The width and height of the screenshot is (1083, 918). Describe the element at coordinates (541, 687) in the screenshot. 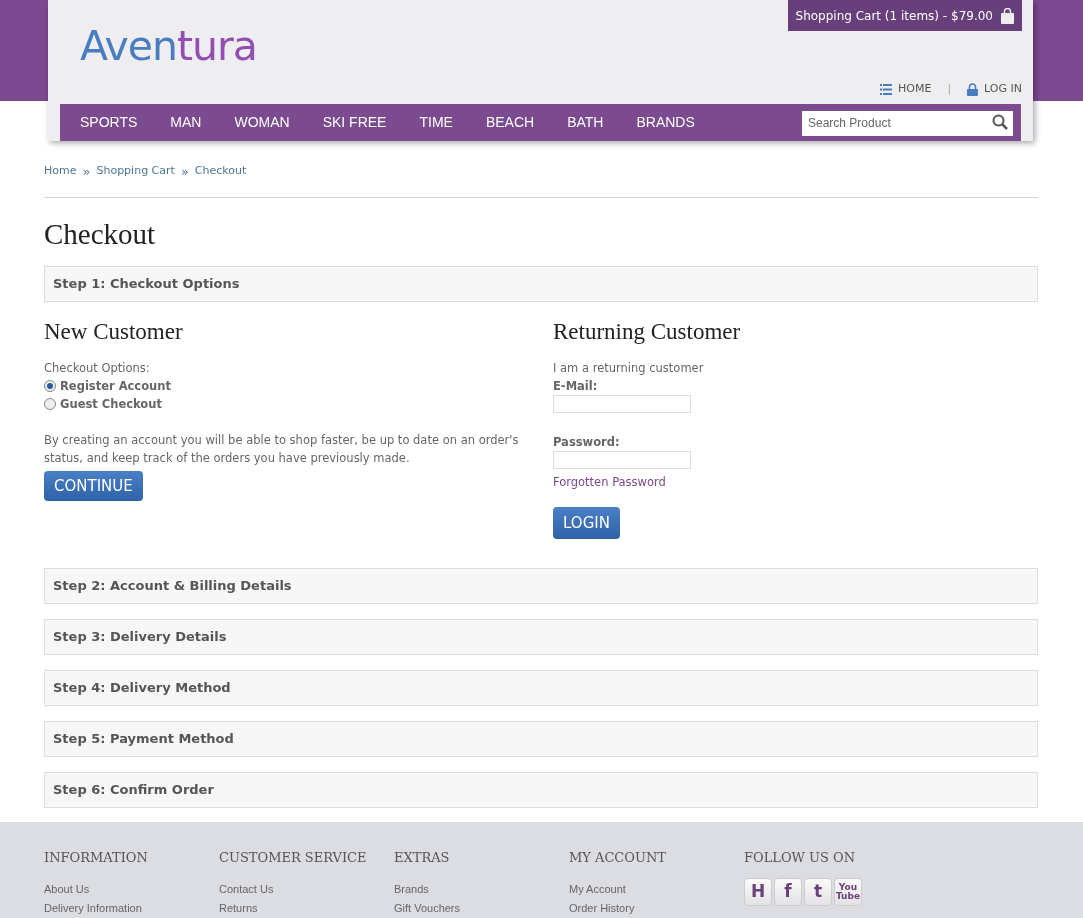

I see `step-header: Step 4: Delivery Method` at that location.